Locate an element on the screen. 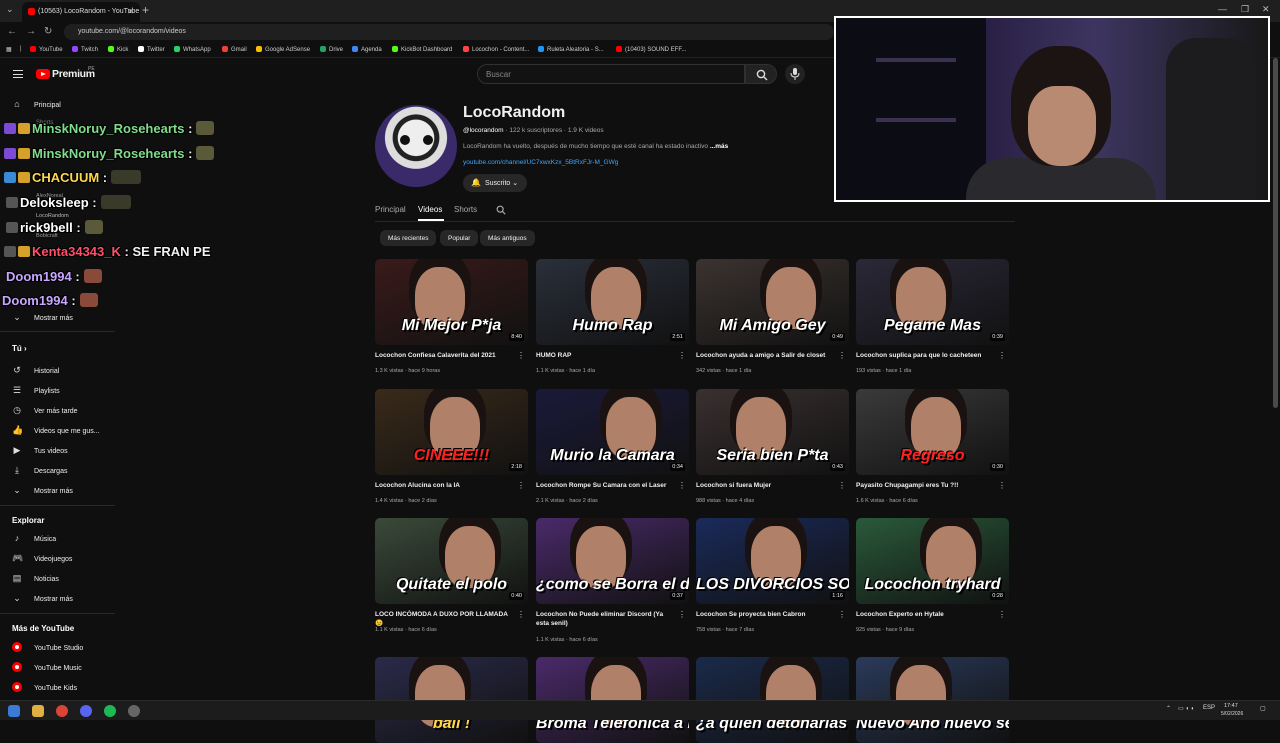 The height and width of the screenshot is (743, 1280). close-tab-icon: ✕ is located at coordinates (130, 11).